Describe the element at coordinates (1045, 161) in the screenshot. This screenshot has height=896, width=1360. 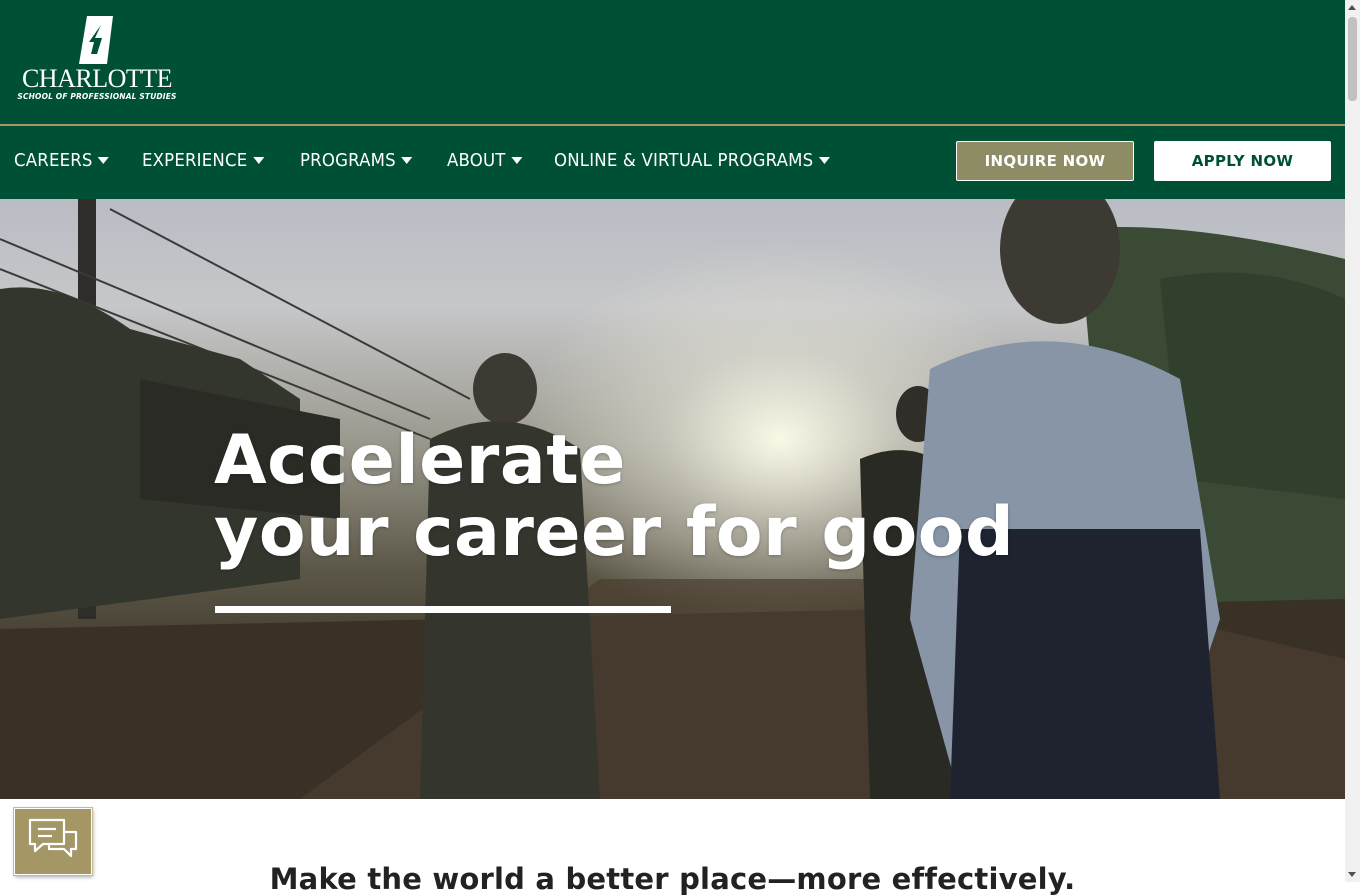
I see `inquire-now-button: INQUIRE NOW` at that location.